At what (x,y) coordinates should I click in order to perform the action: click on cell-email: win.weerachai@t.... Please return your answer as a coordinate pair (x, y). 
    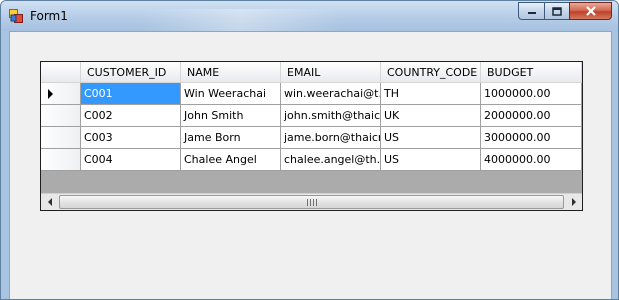
    Looking at the image, I should click on (331, 94).